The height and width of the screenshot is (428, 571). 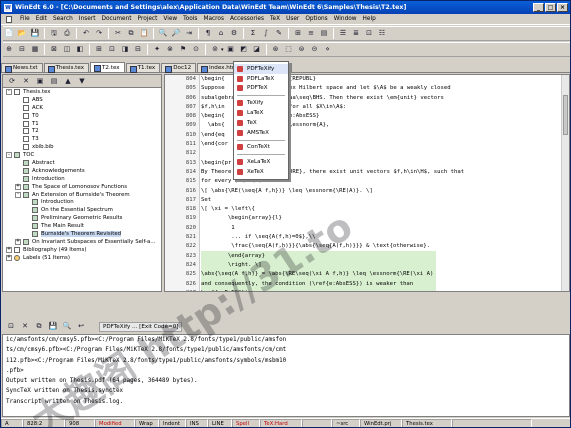 I want to click on std-button-19-icon: ⊞, so click(x=298, y=34).